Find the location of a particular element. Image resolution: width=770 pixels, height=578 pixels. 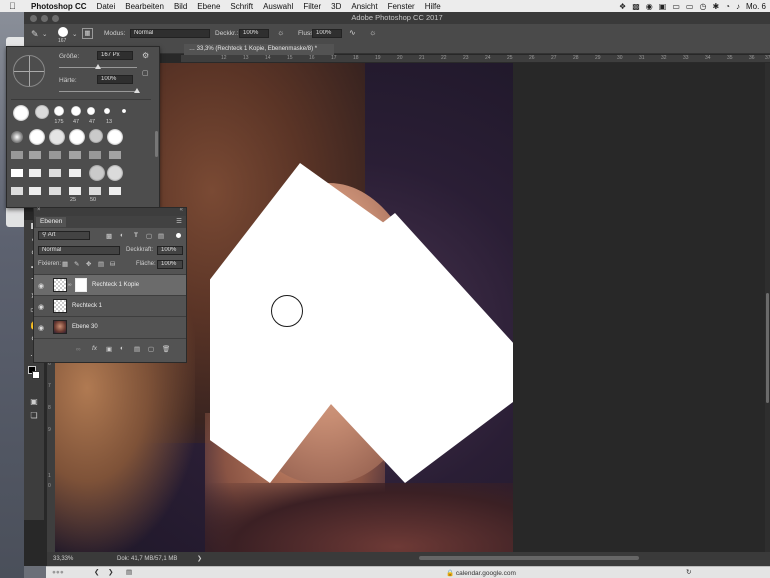

tab-ebenen: Ebenen is located at coordinates (51, 222).